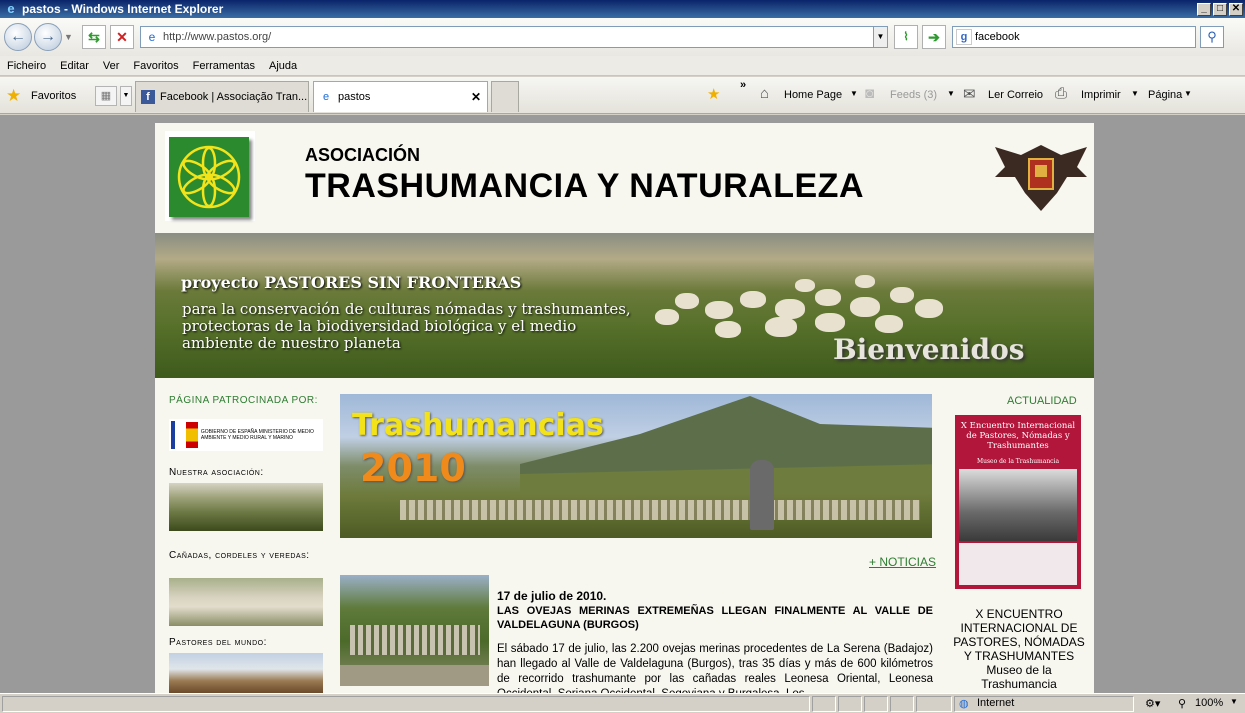 This screenshot has width=1245, height=713. I want to click on zoom-dropdown: ▼, so click(1234, 701).